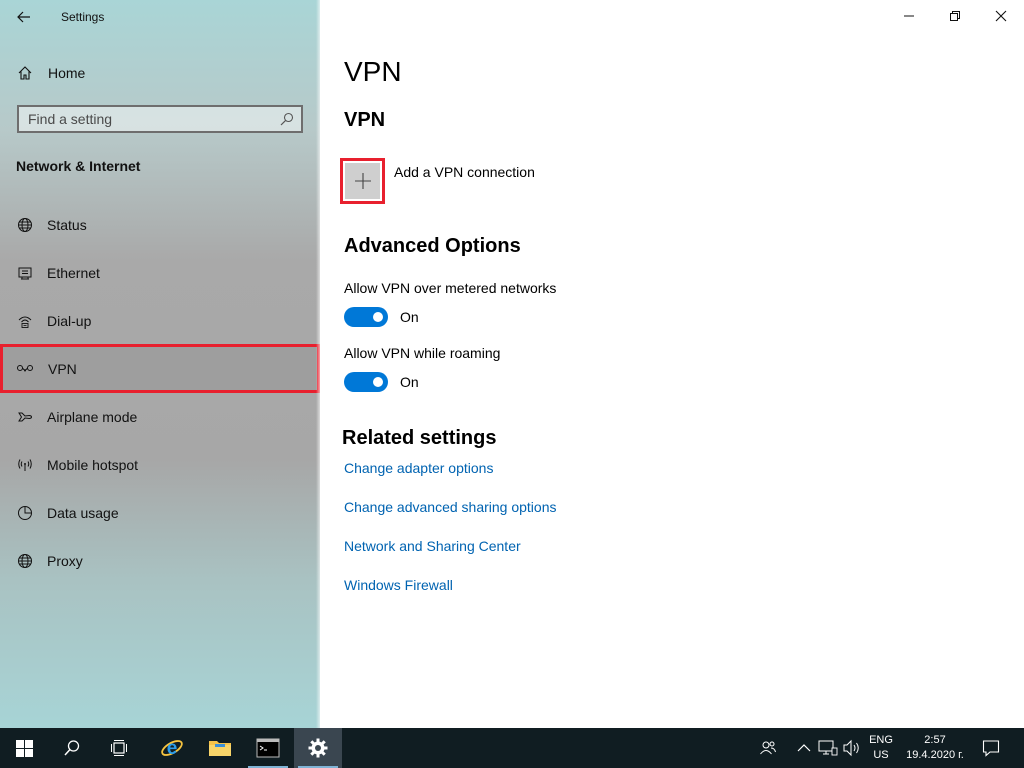 The image size is (1024, 768). I want to click on gear-icon, so click(318, 748).